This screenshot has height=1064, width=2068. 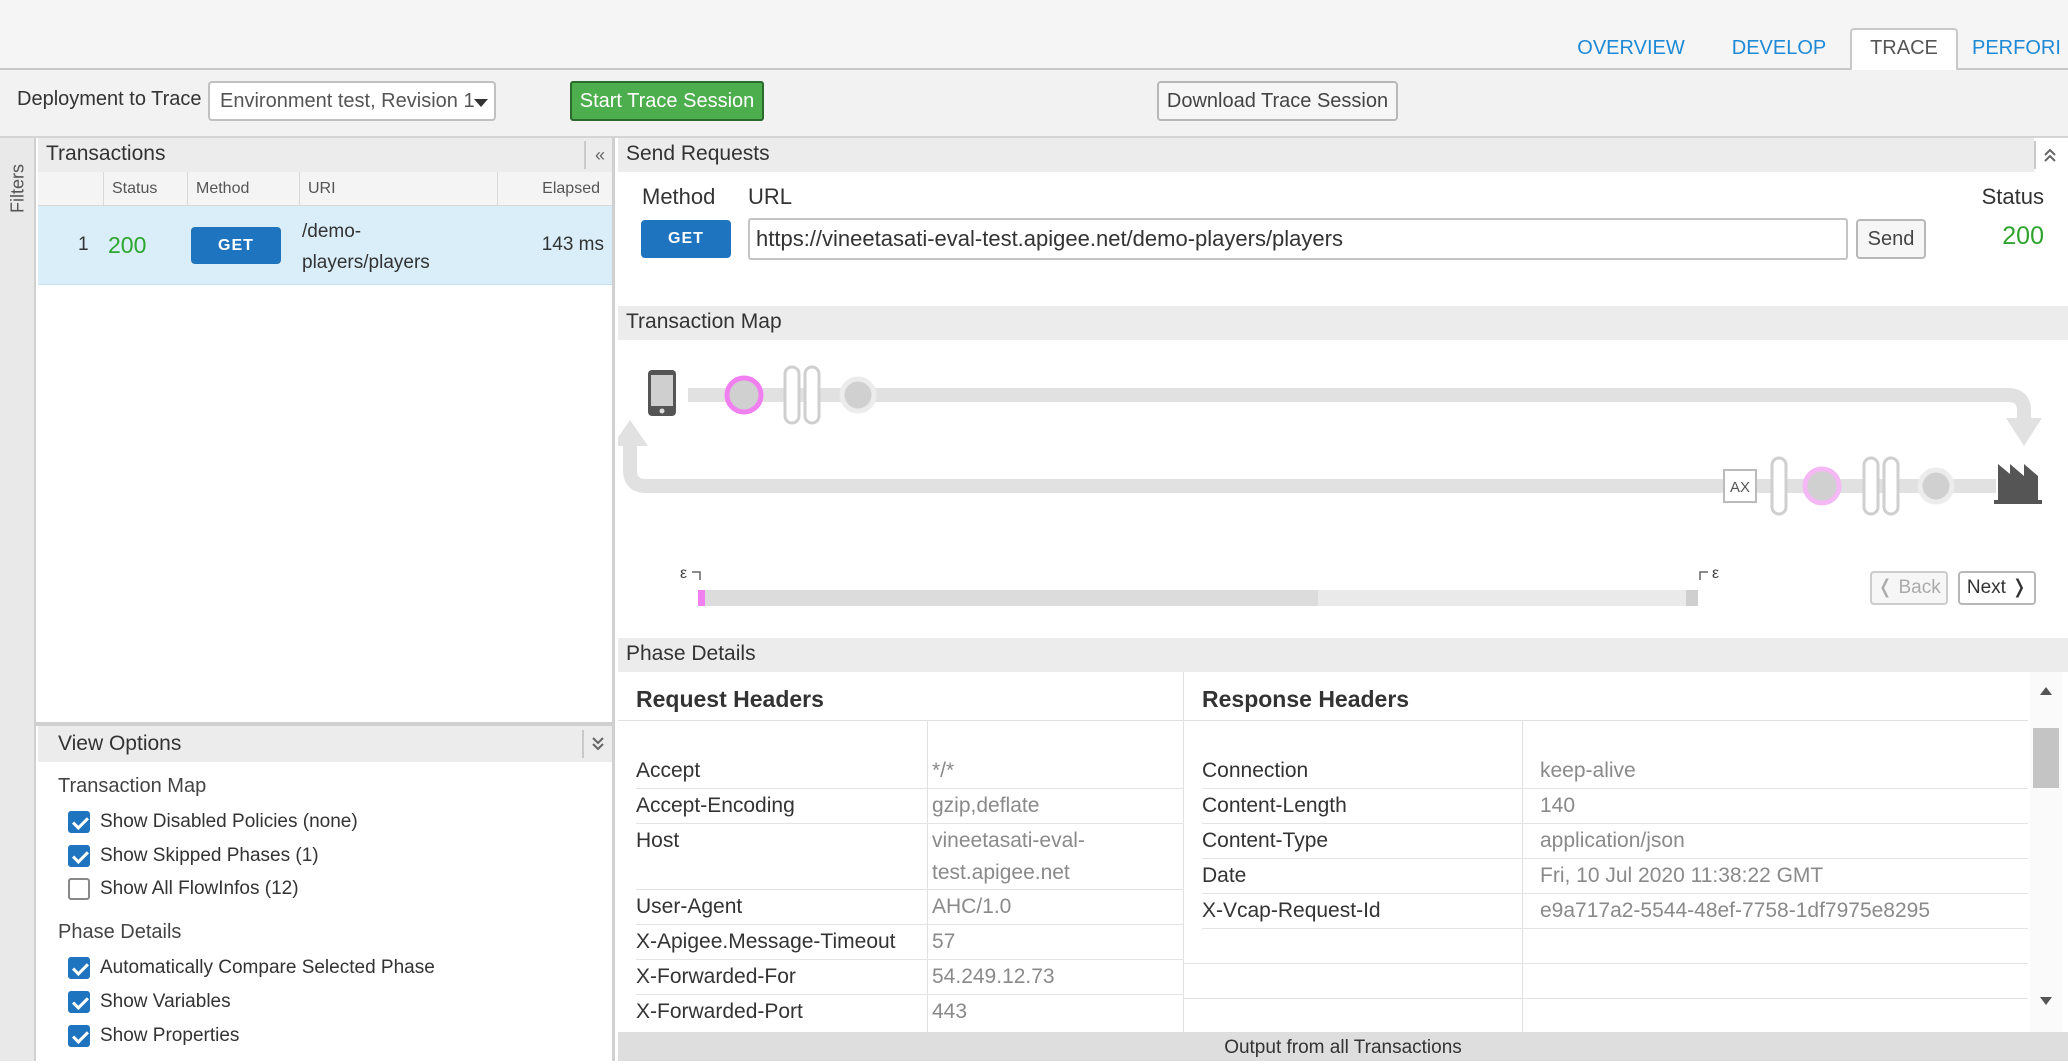 What do you see at coordinates (1615, 876) in the screenshot?
I see `response-header-row: Date Fri, 10 Jul 2020 11:38:22 GMT` at bounding box center [1615, 876].